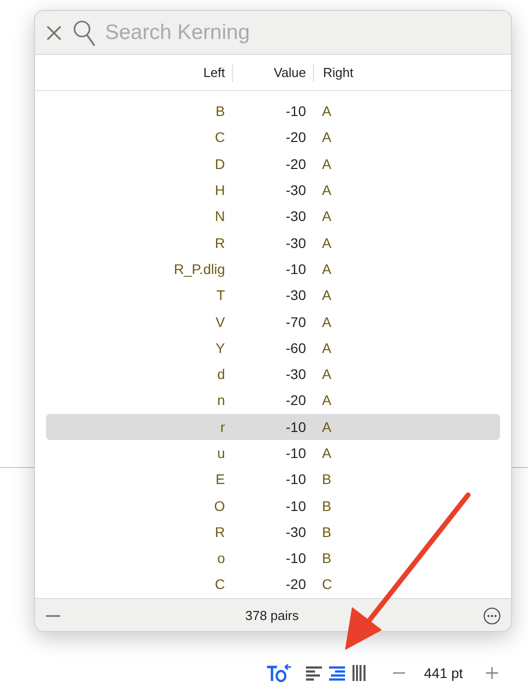 Image resolution: width=528 pixels, height=690 pixels. What do you see at coordinates (219, 506) in the screenshot?
I see `glyph-name: O` at bounding box center [219, 506].